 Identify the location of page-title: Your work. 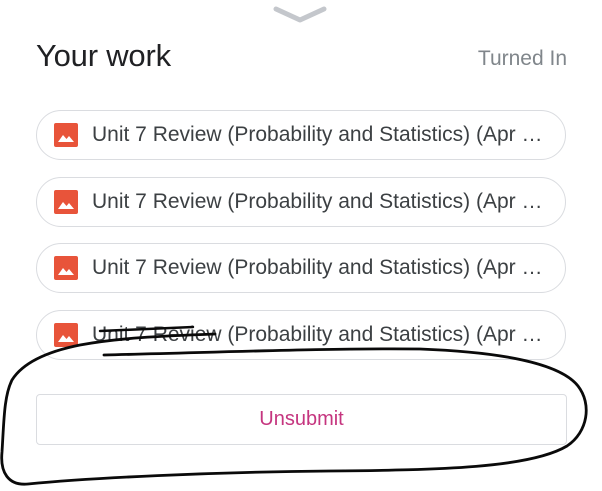
(103, 55).